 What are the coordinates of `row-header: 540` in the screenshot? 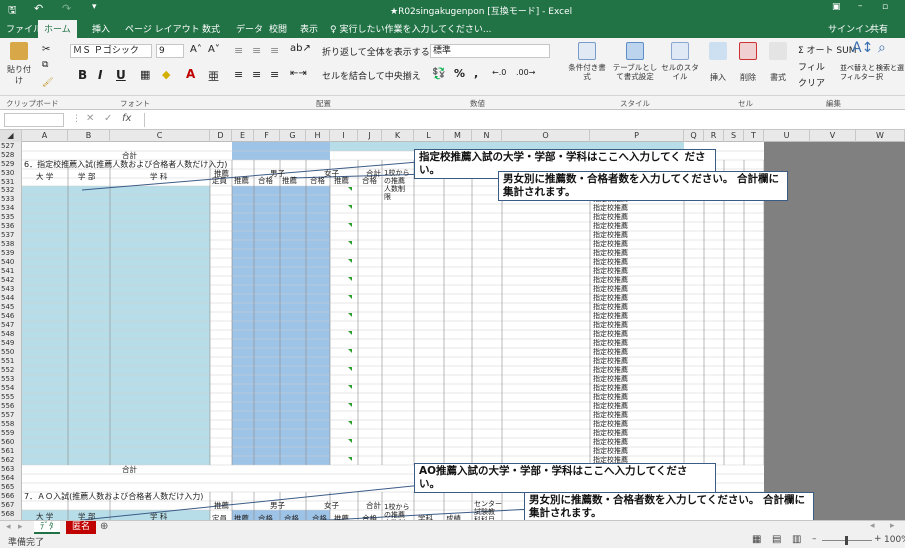 It's located at (11, 262).